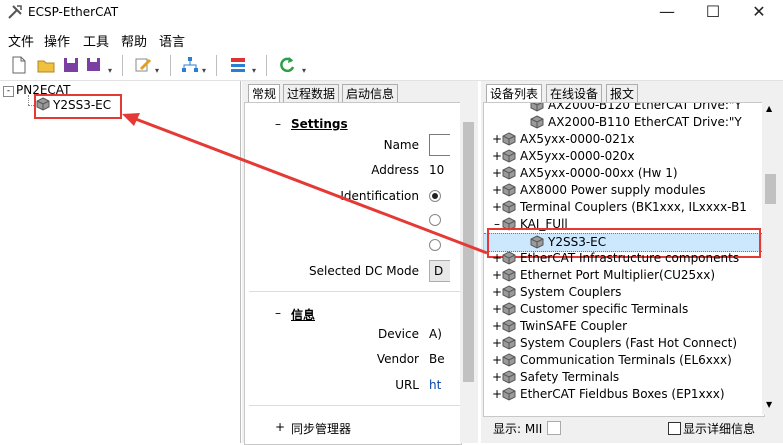 This screenshot has height=445, width=783. I want to click on list-item: + AX5yxx-0000-020x, so click(624, 156).